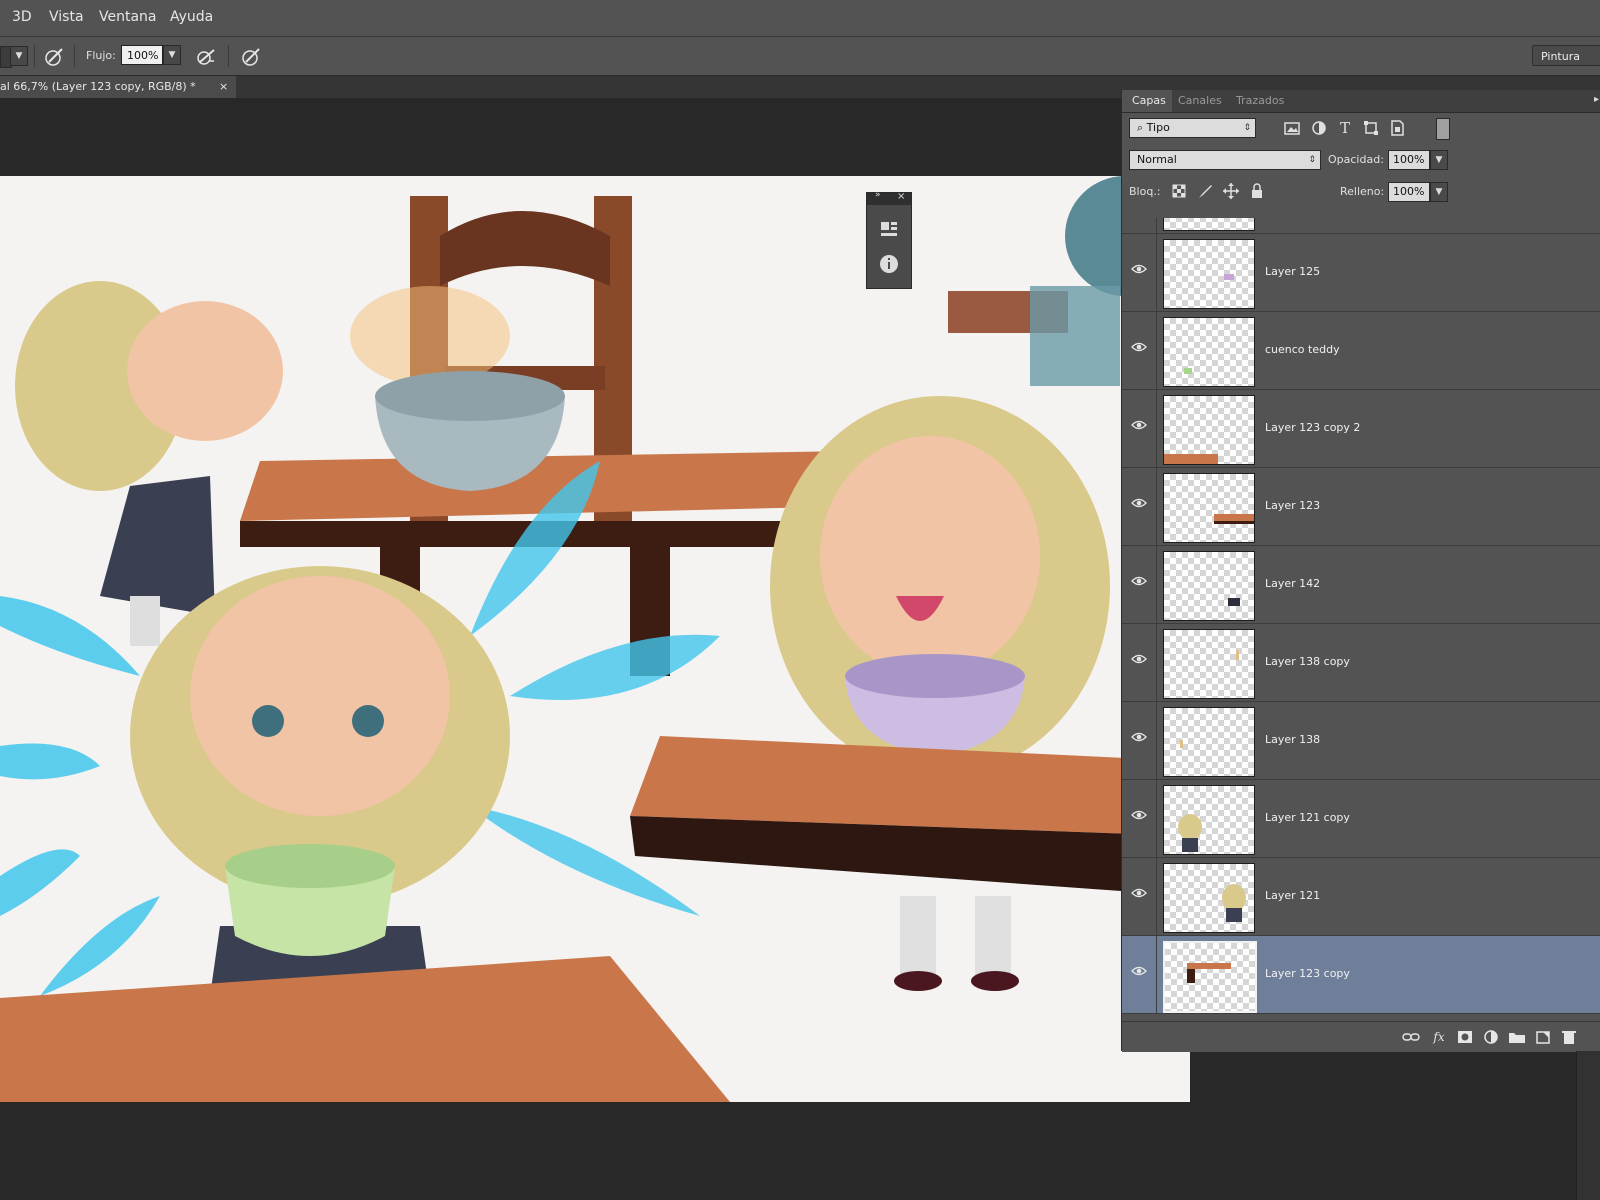 This screenshot has width=1600, height=1200. I want to click on info-icon, so click(889, 264).